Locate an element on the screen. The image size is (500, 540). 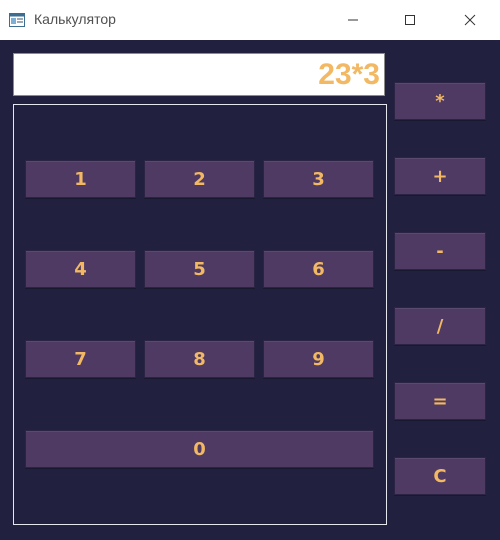
minimize-icon is located at coordinates (353, 20).